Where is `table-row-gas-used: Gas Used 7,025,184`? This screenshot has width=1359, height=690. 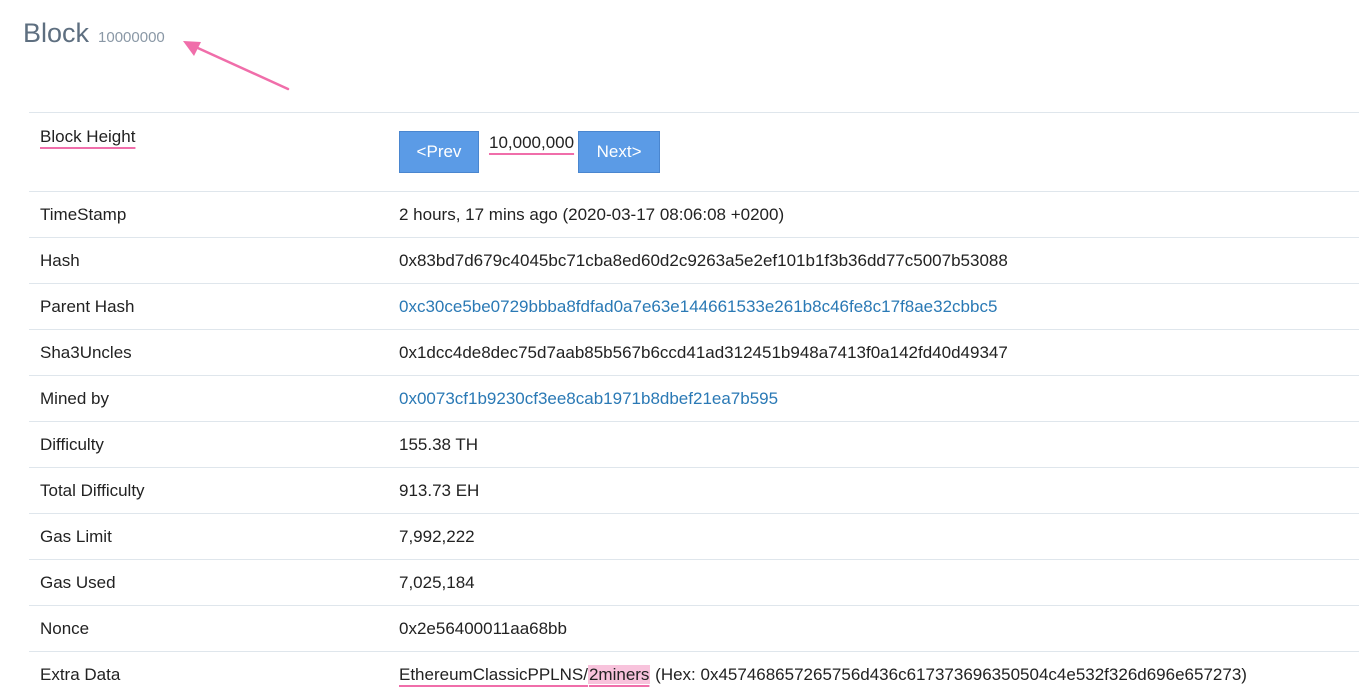 table-row-gas-used: Gas Used 7,025,184 is located at coordinates (694, 582).